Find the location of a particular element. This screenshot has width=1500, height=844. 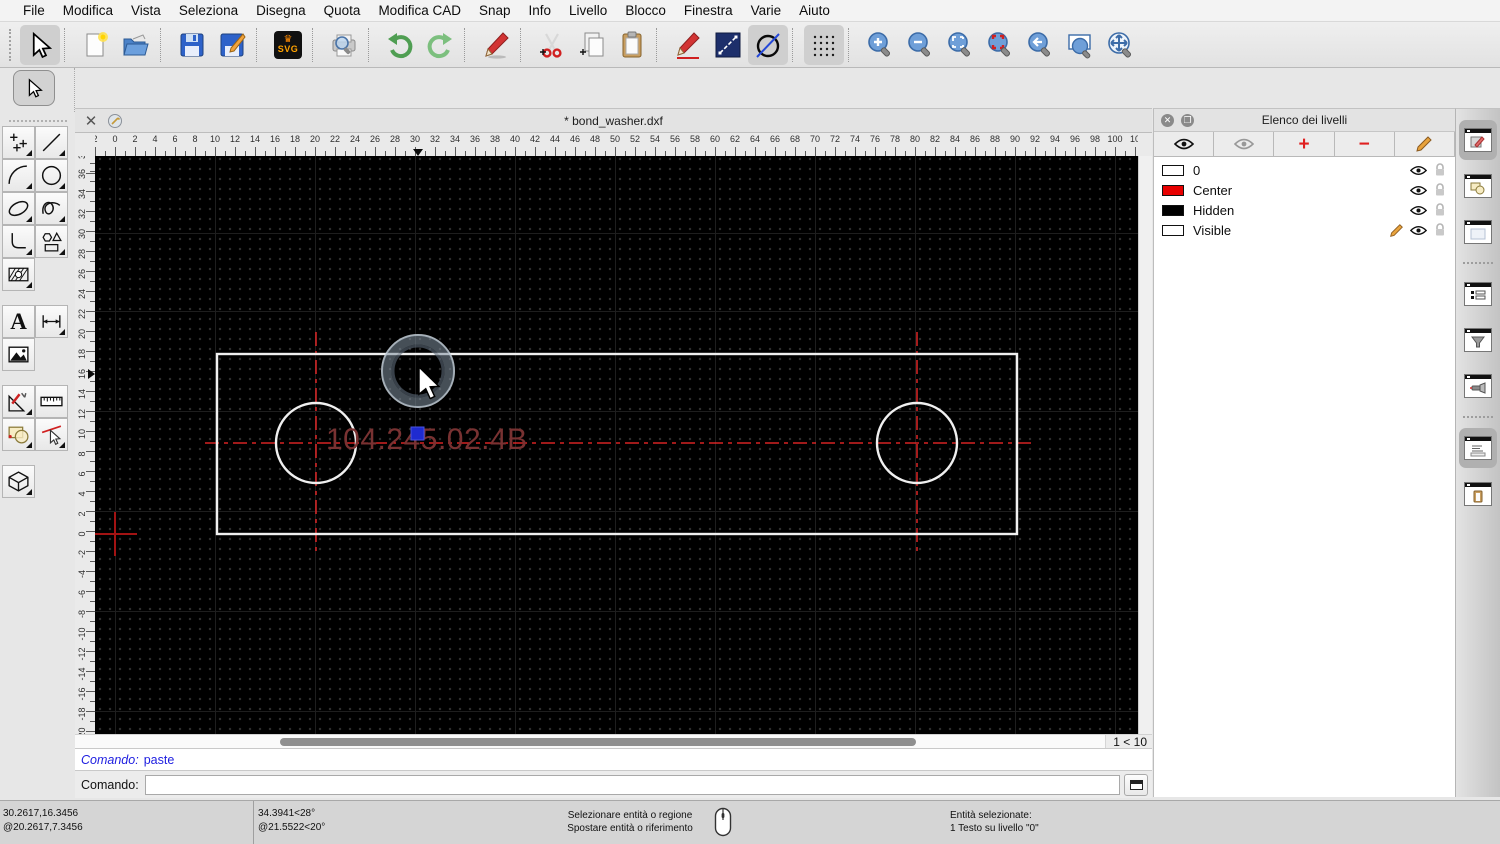

block-tool-button is located at coordinates (18, 434).